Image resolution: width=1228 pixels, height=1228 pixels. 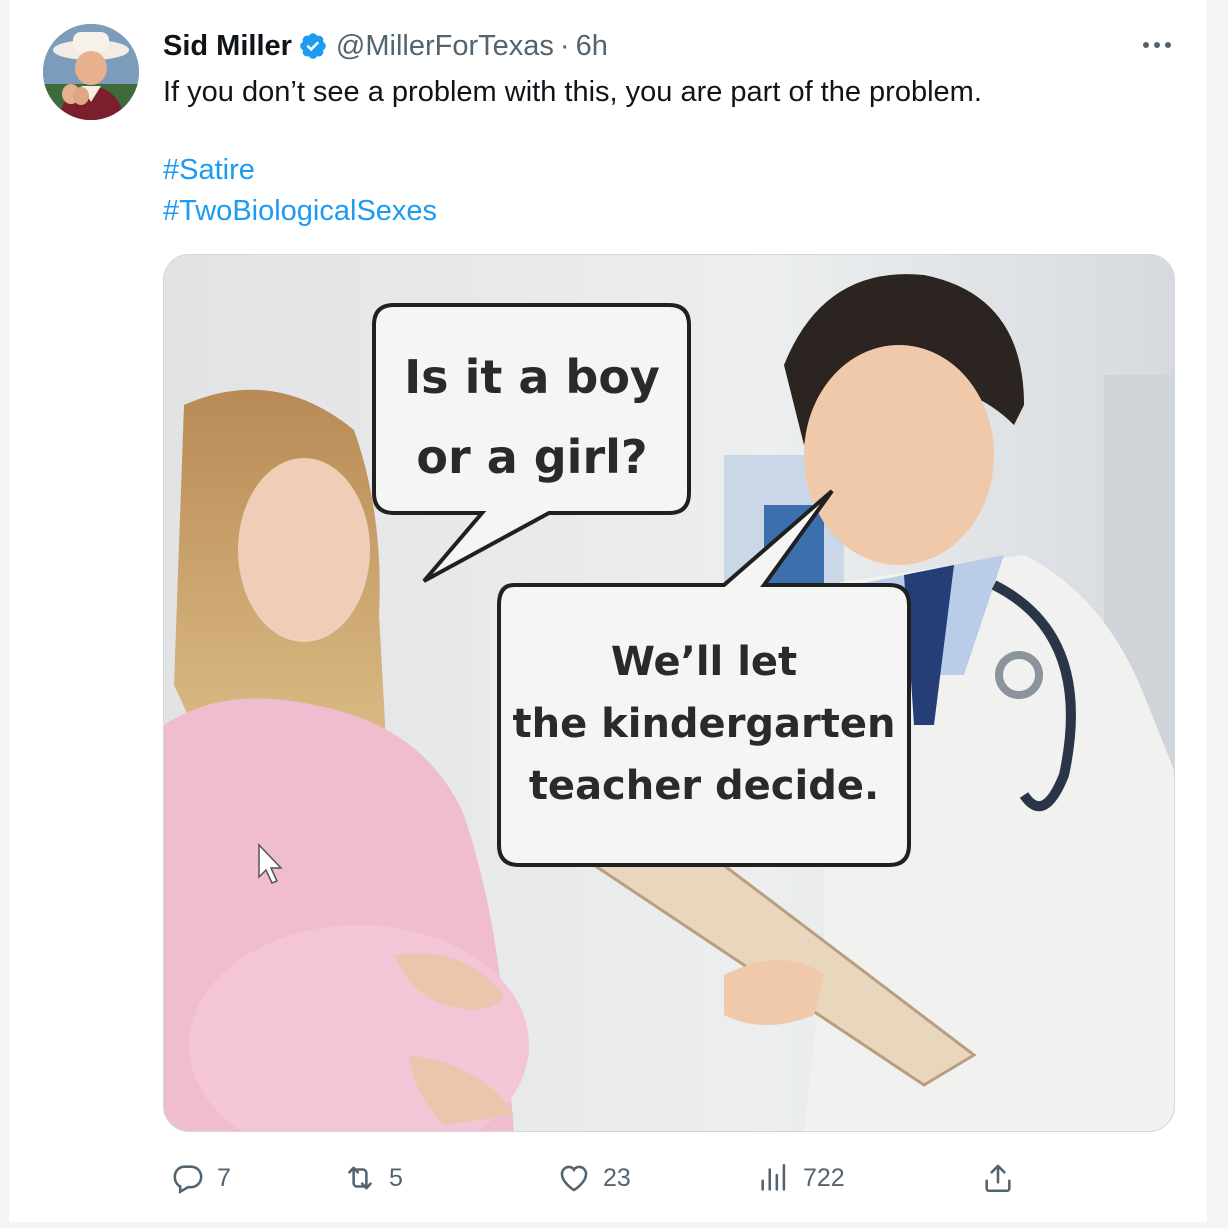 What do you see at coordinates (824, 1177) in the screenshot?
I see `views-count: 722` at bounding box center [824, 1177].